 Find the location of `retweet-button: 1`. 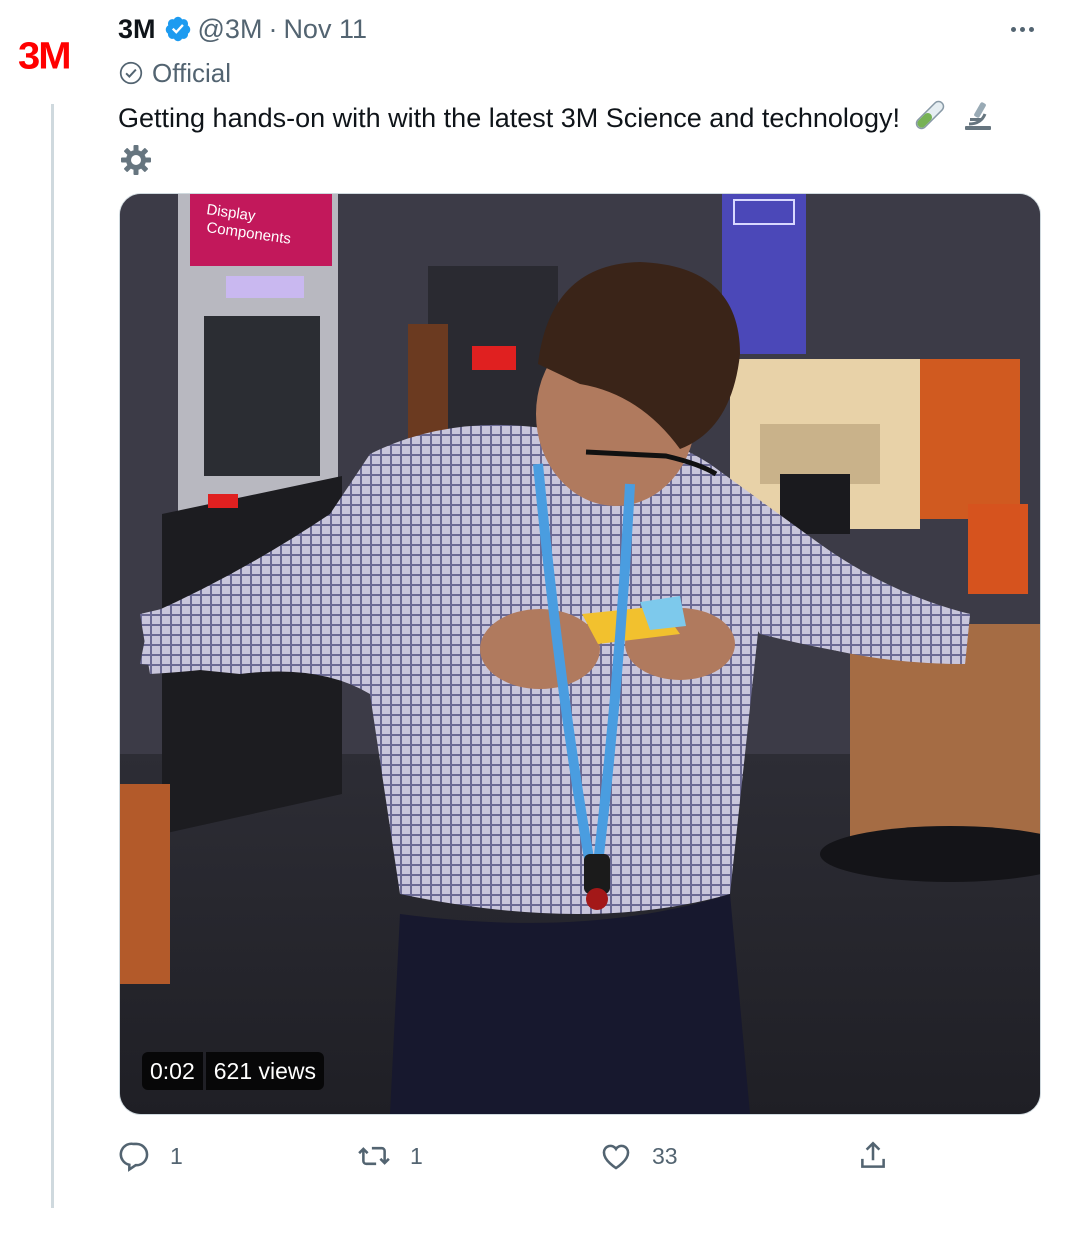

retweet-button: 1 is located at coordinates (389, 1156).